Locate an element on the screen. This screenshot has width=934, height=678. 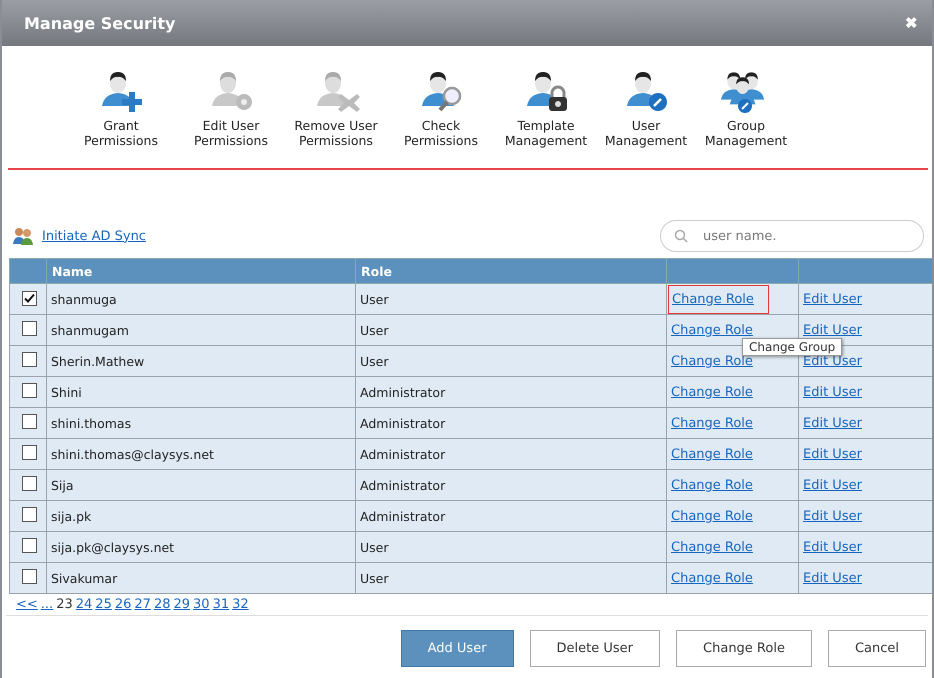
toolbar-button: Check Permissions is located at coordinates (441, 107).